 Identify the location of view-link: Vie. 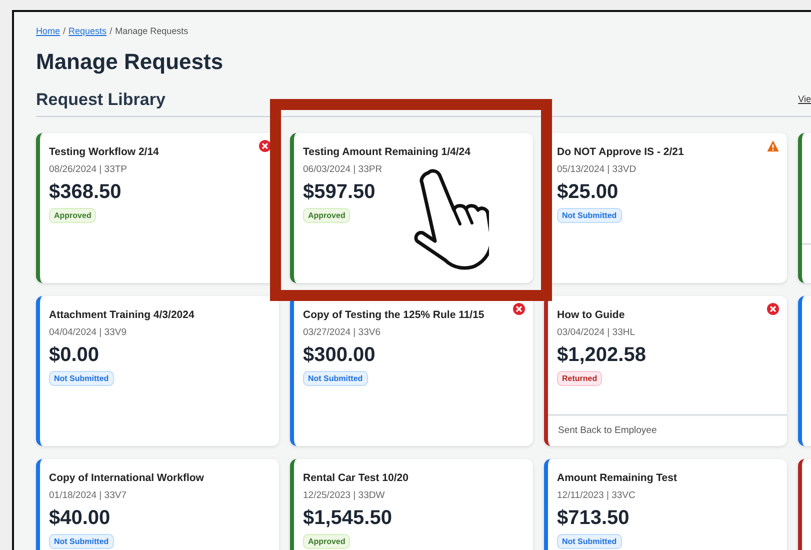
(804, 99).